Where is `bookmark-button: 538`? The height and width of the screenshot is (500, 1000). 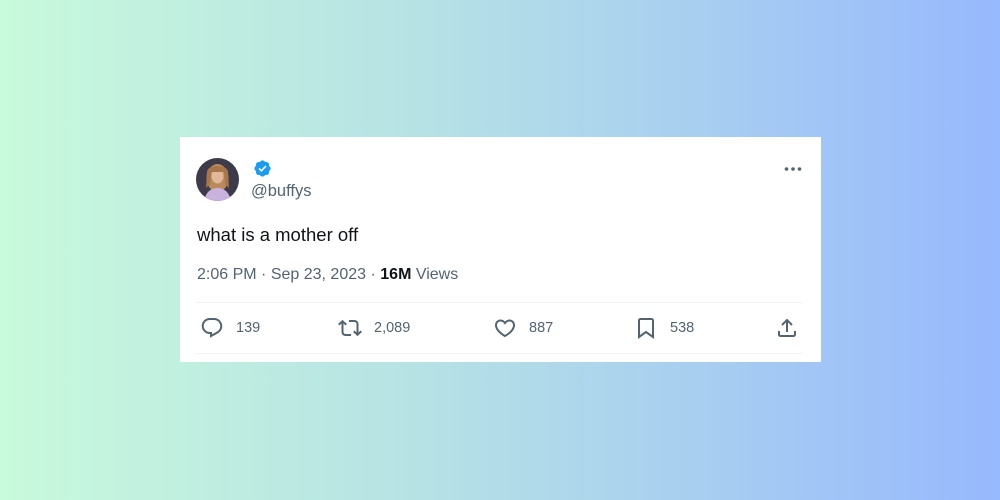
bookmark-button: 538 is located at coordinates (664, 328).